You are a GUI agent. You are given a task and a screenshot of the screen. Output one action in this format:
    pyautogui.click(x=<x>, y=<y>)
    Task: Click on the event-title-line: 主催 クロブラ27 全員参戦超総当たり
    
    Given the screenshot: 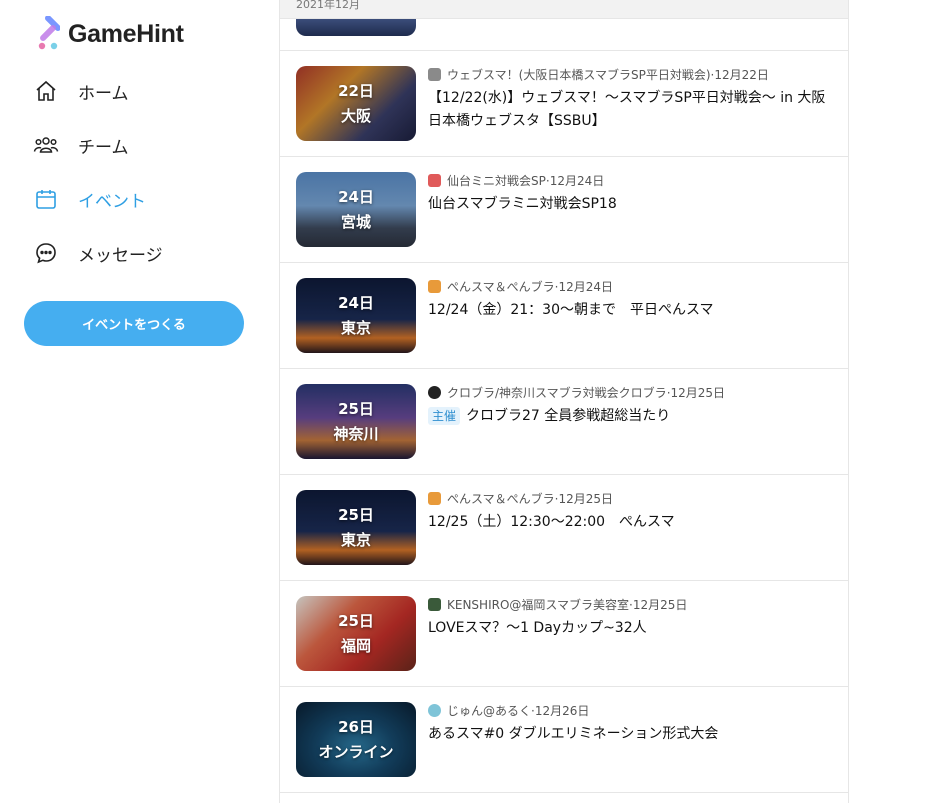 What is the action you would take?
    pyautogui.click(x=630, y=416)
    